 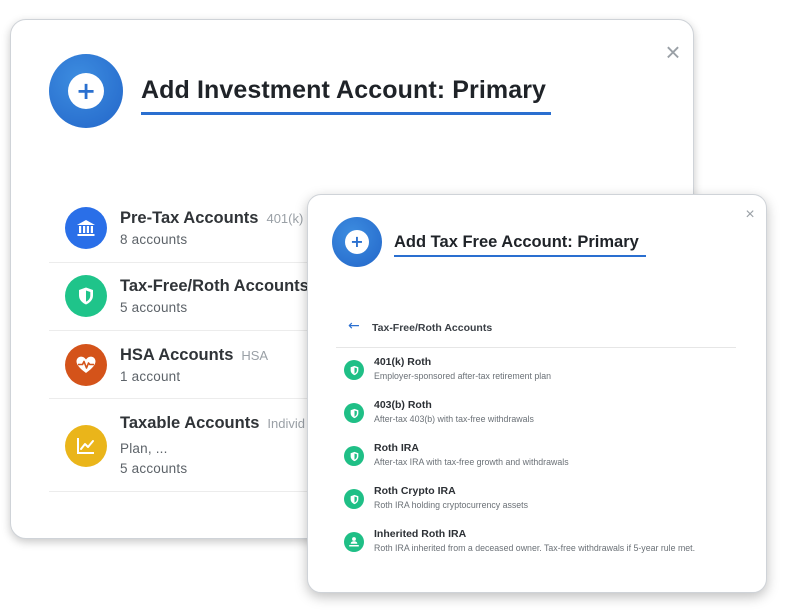 I want to click on dialog-title: Add Tax Free Account: Primary, so click(x=516, y=242).